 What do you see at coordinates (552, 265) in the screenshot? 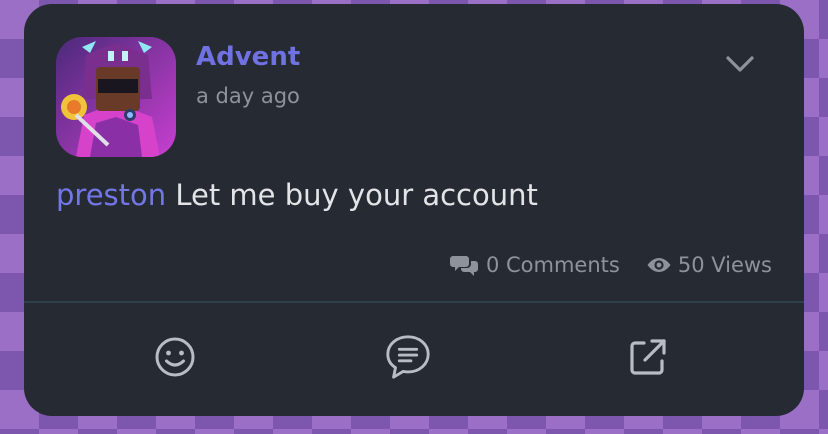
I see `comments-count: 0 Comments` at bounding box center [552, 265].